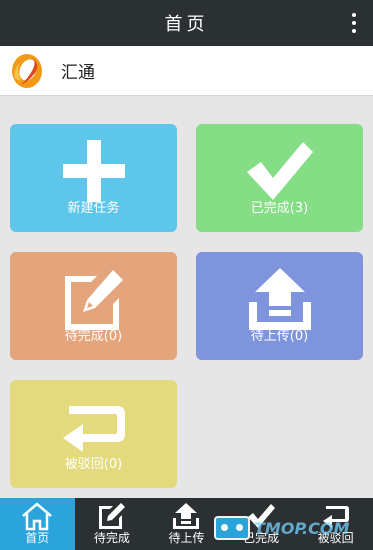 Image resolution: width=373 pixels, height=550 pixels. What do you see at coordinates (279, 208) in the screenshot?
I see `tile-completed-label: 已完成(3)` at bounding box center [279, 208].